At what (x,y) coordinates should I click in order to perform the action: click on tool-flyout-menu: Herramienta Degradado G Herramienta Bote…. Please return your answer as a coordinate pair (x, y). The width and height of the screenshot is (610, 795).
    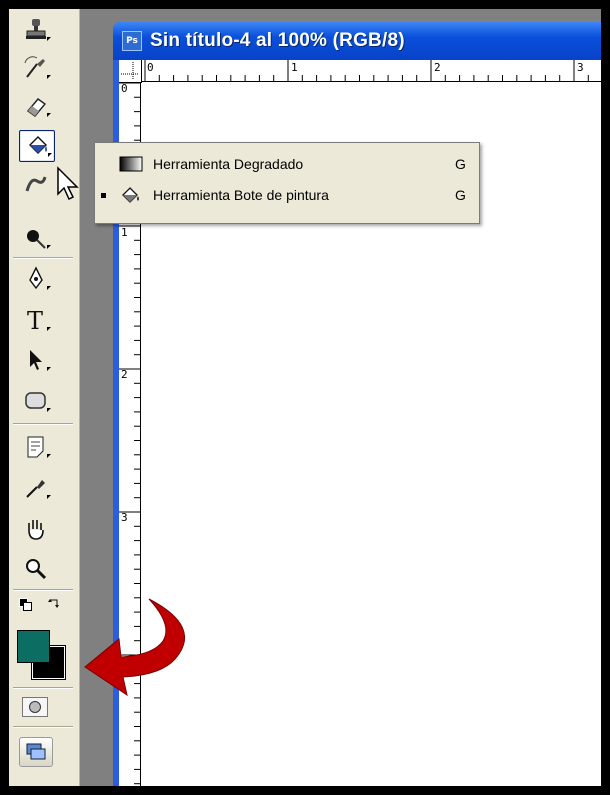
    Looking at the image, I should click on (287, 183).